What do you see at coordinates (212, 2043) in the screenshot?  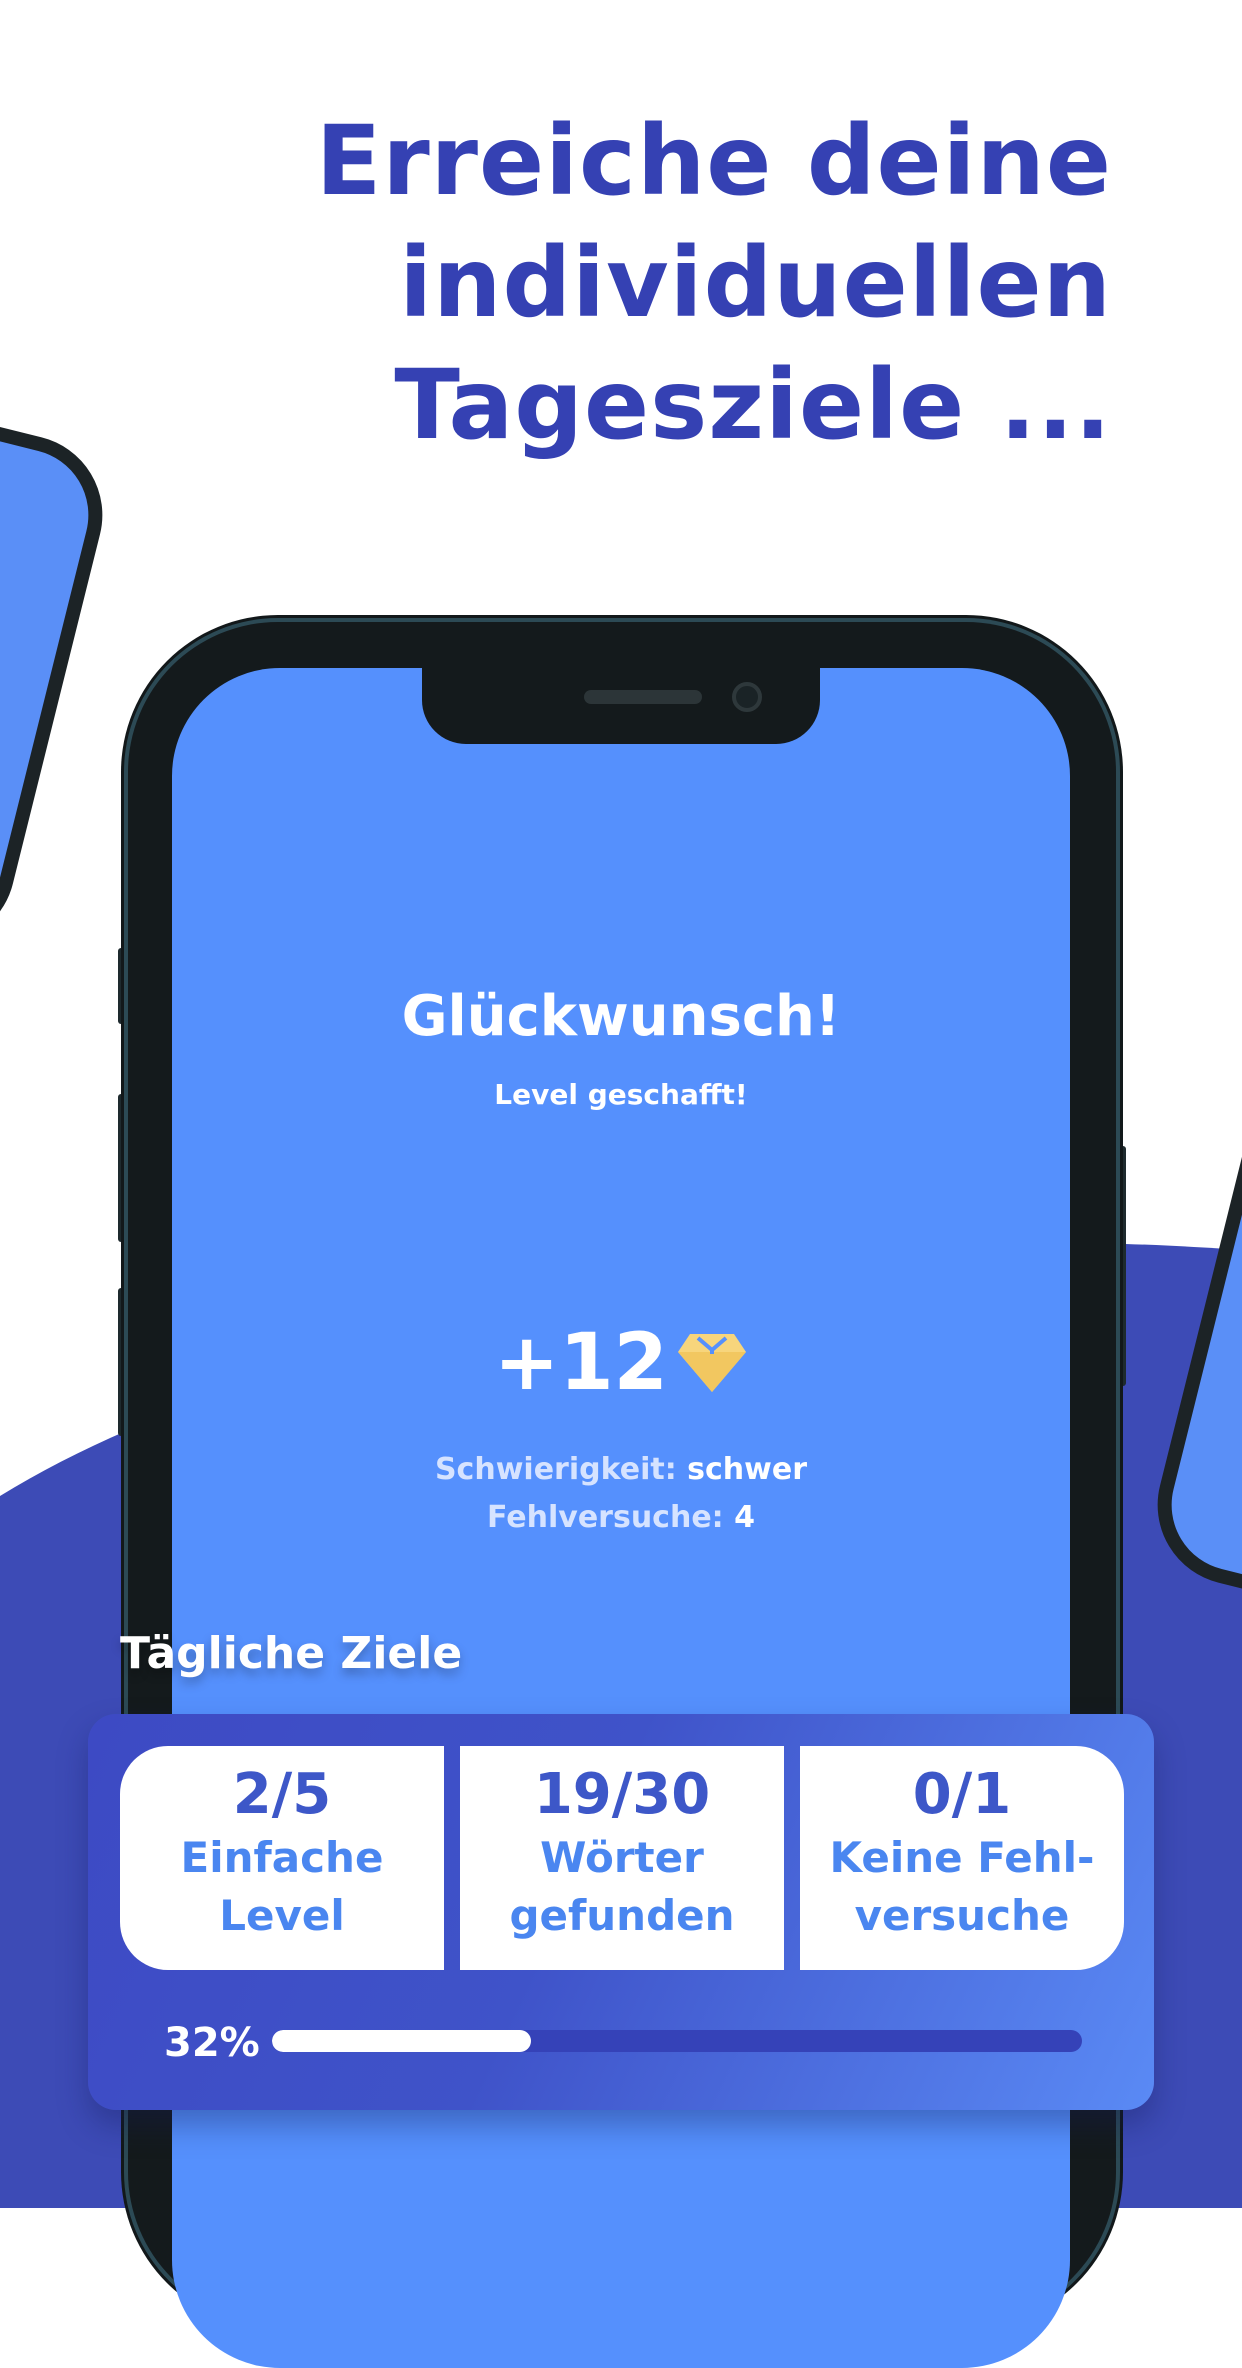 I see `progress-percent: 32%` at bounding box center [212, 2043].